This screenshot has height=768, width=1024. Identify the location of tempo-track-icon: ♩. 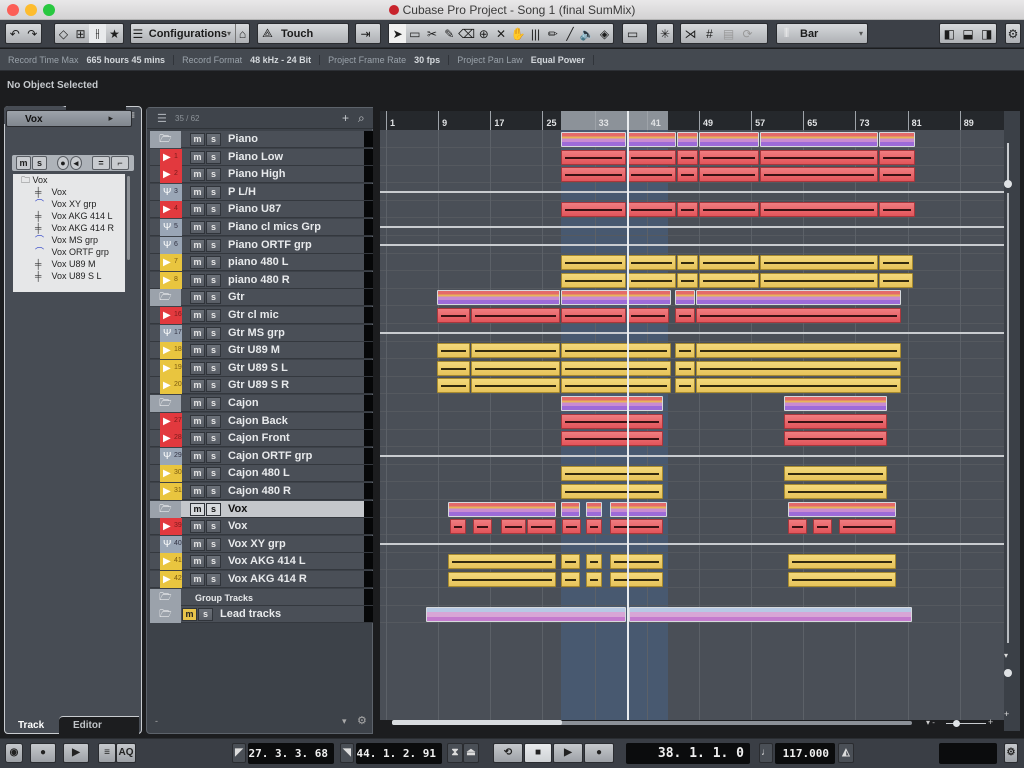
(766, 753).